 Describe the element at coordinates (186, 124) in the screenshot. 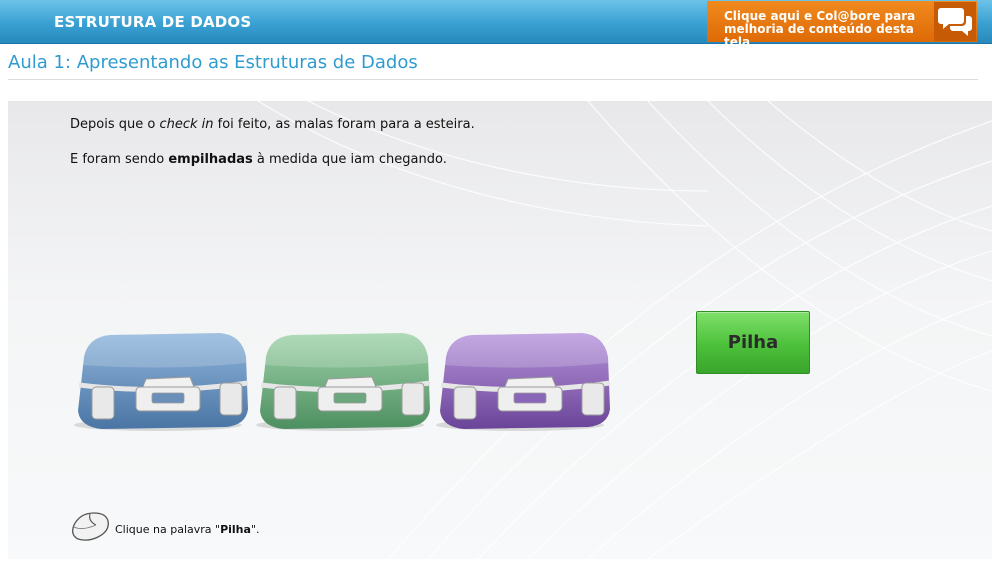

I see `p1-italic: check in` at that location.